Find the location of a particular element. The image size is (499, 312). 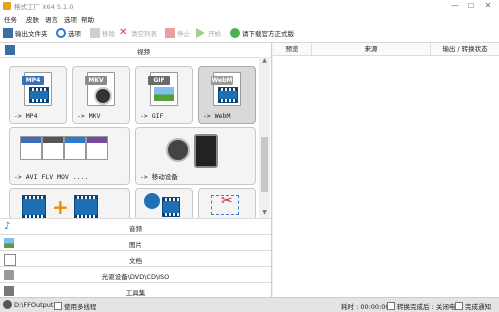

scroll-up-icon: ▲ is located at coordinates (264, 61).